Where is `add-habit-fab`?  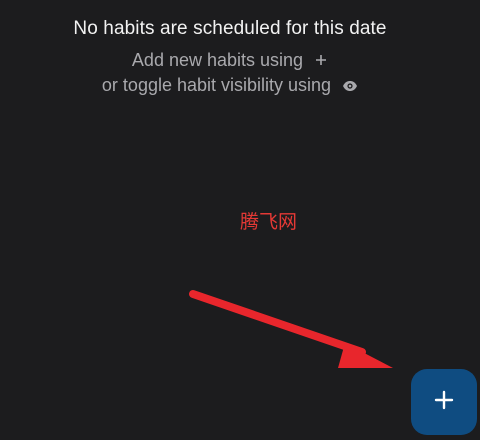
add-habit-fab is located at coordinates (444, 402).